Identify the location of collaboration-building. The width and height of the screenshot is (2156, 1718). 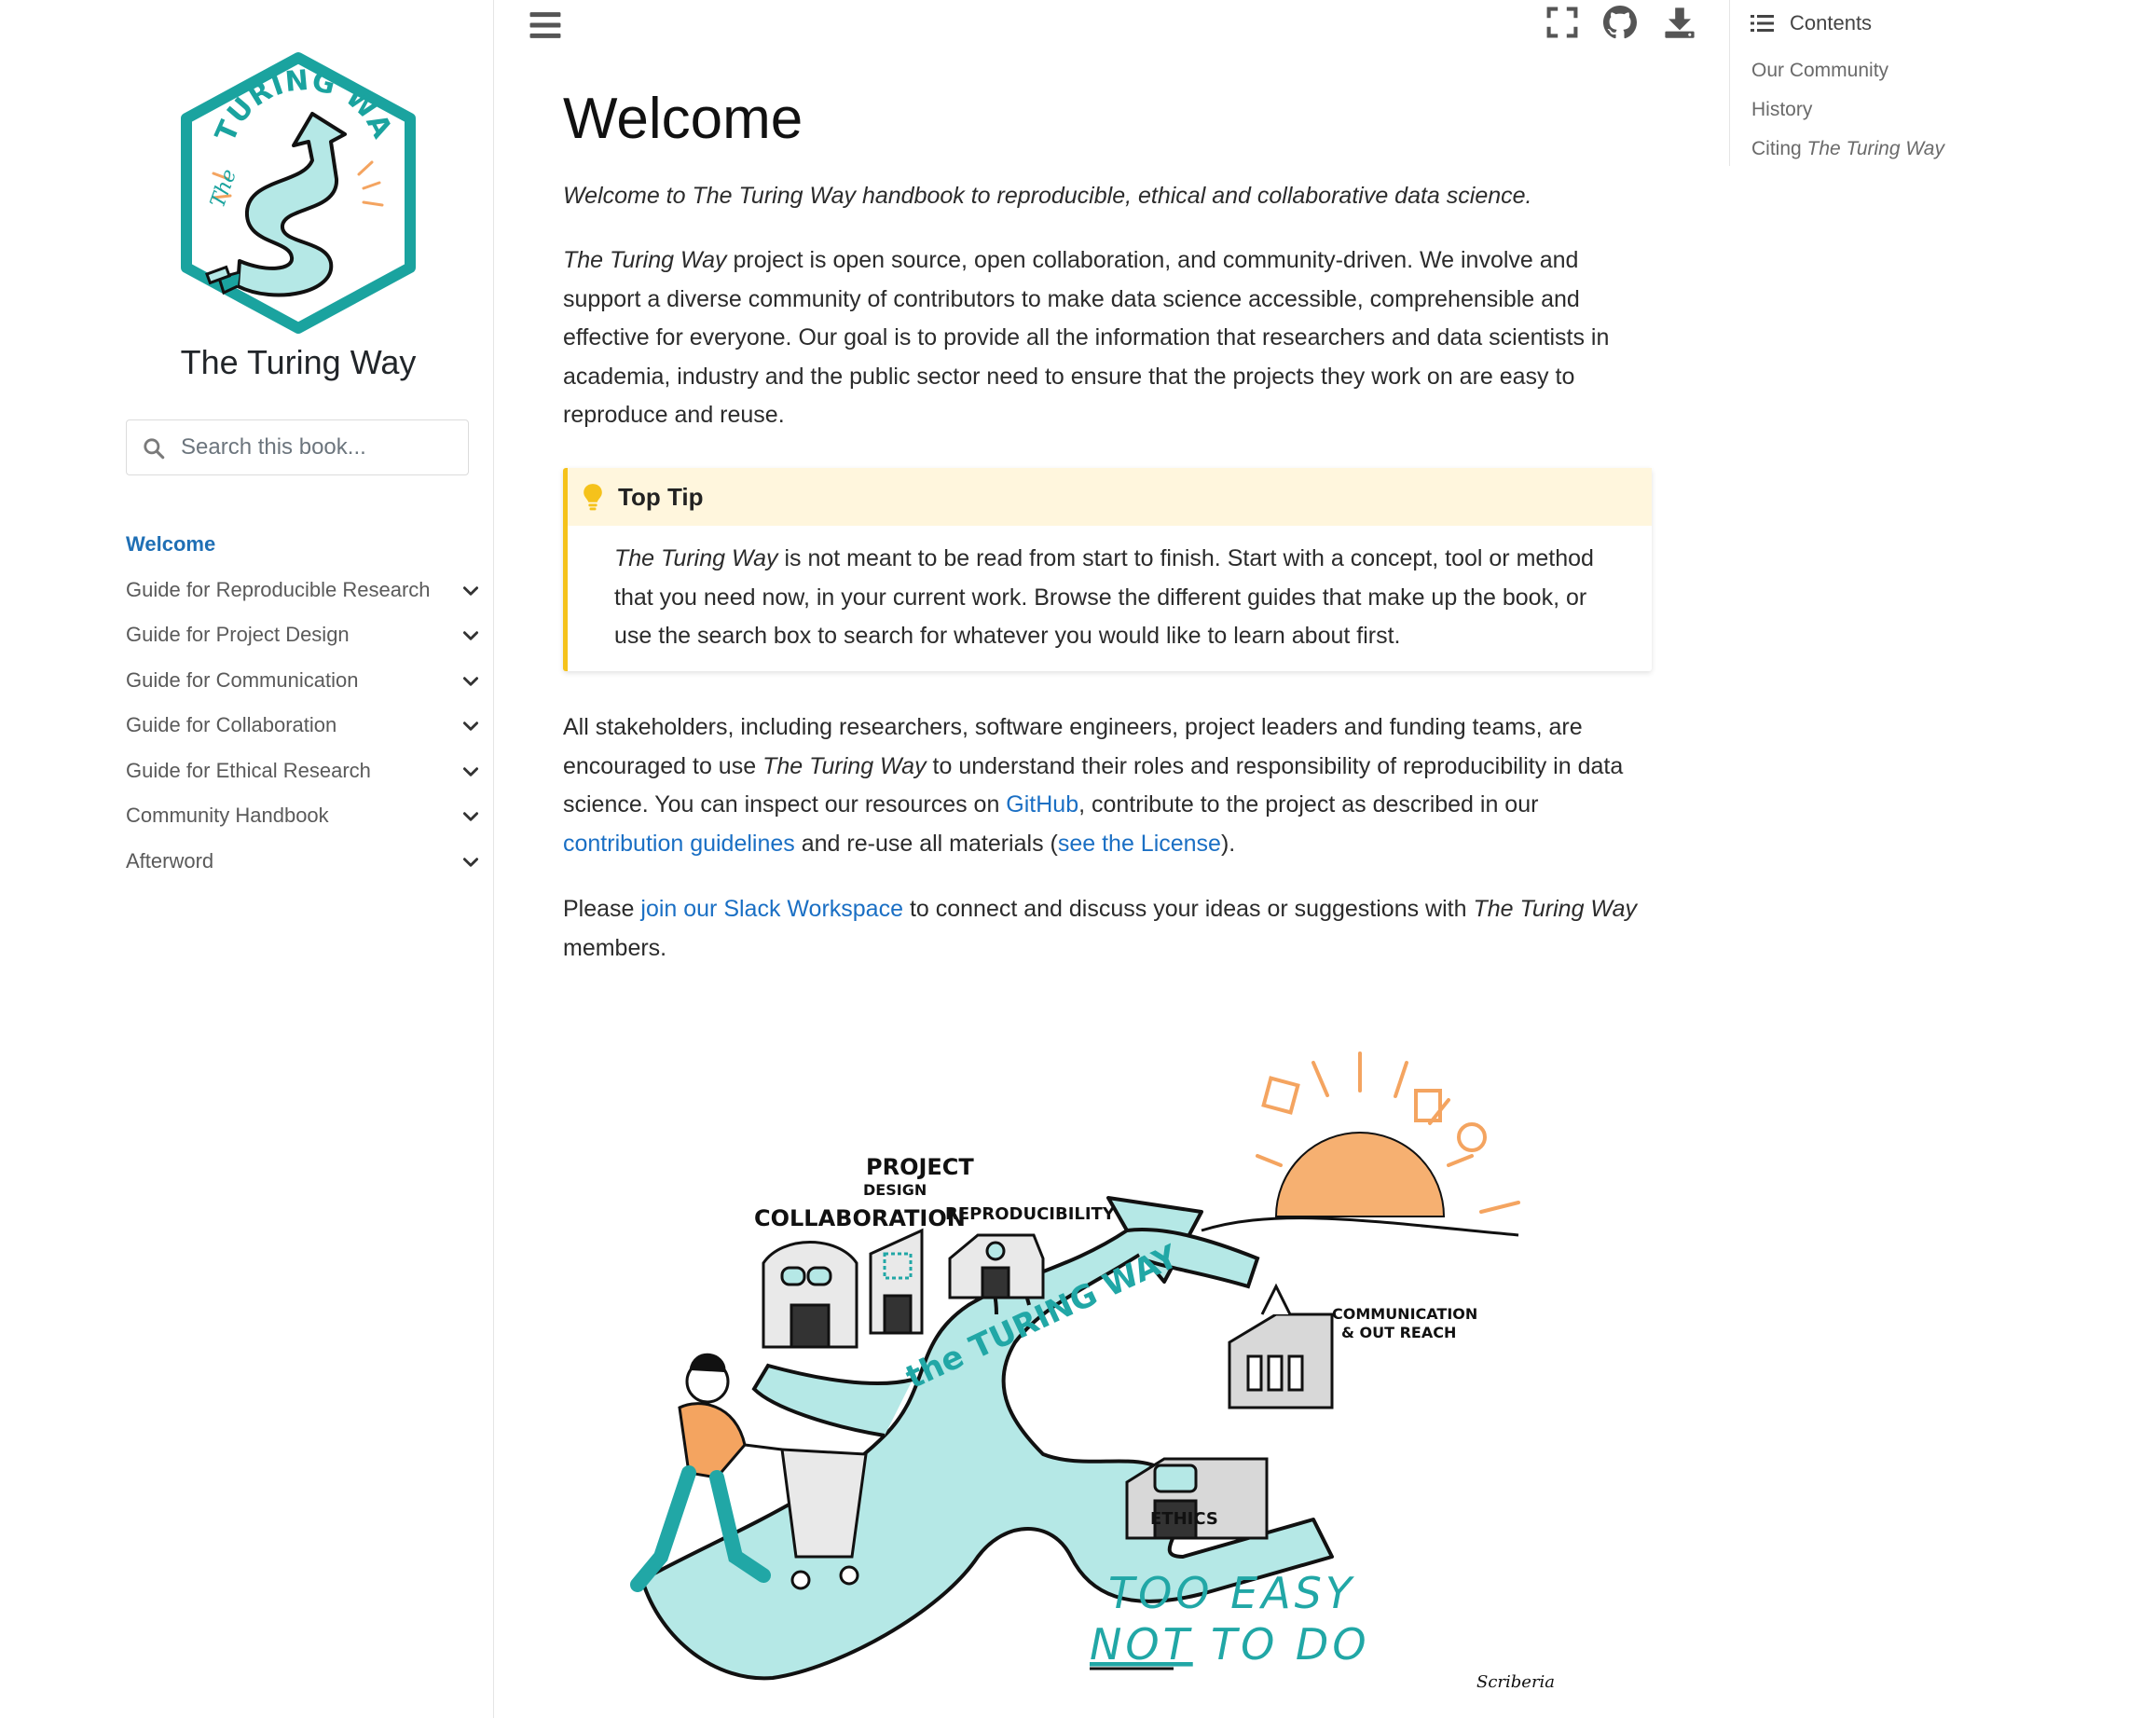
(810, 1295).